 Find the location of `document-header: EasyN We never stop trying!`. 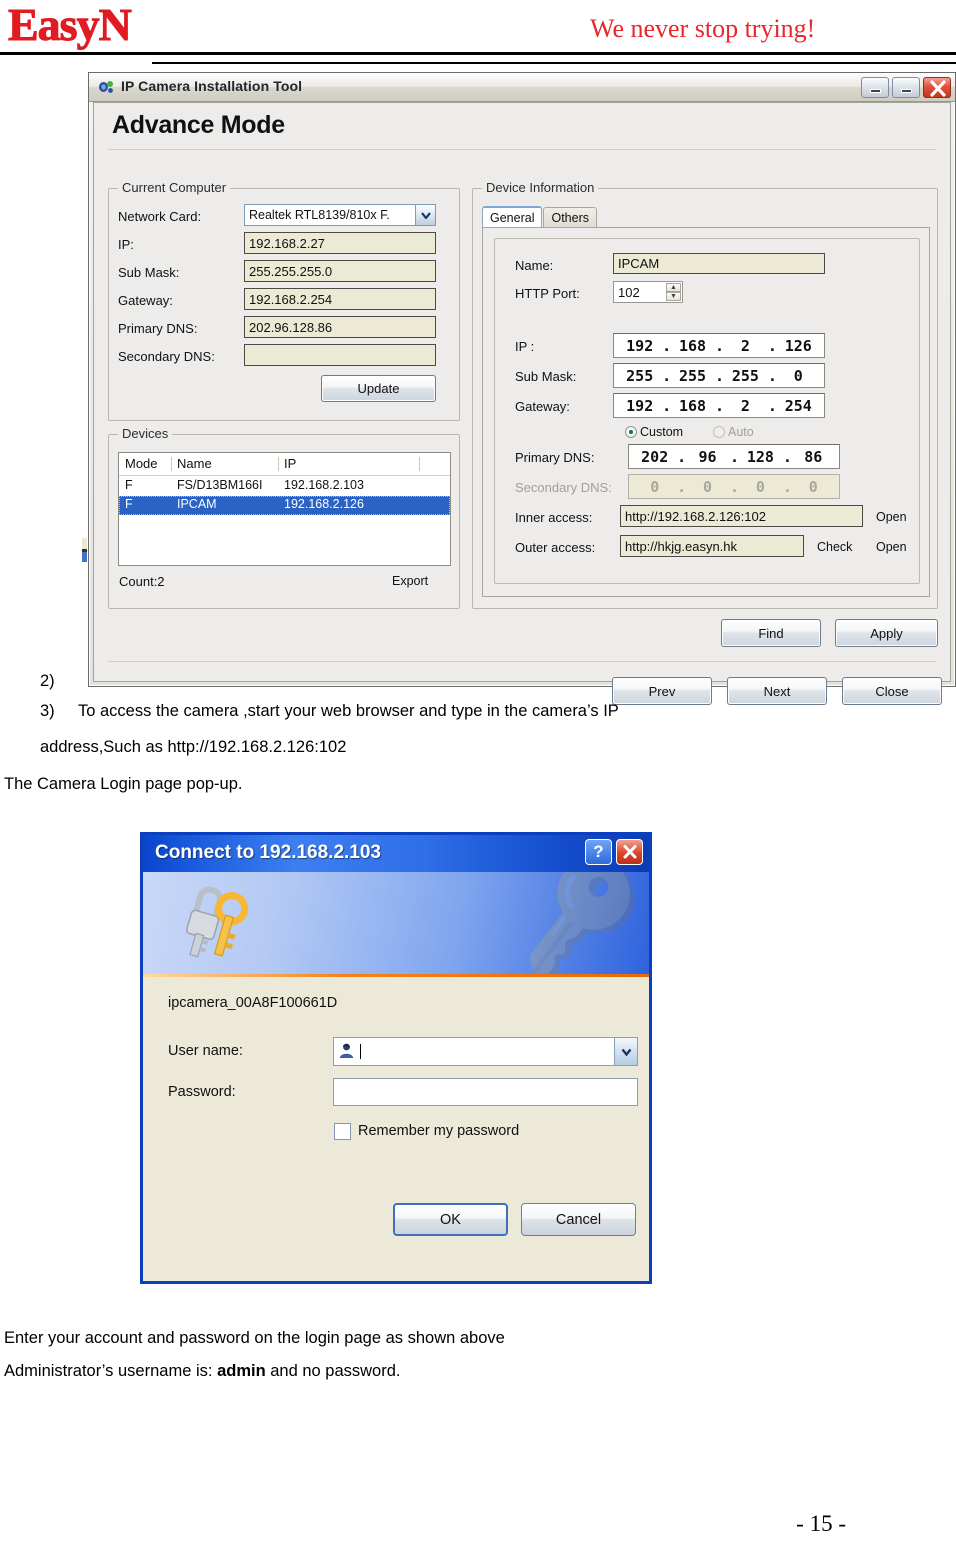

document-header: EasyN We never stop trying! is located at coordinates (478, 29).